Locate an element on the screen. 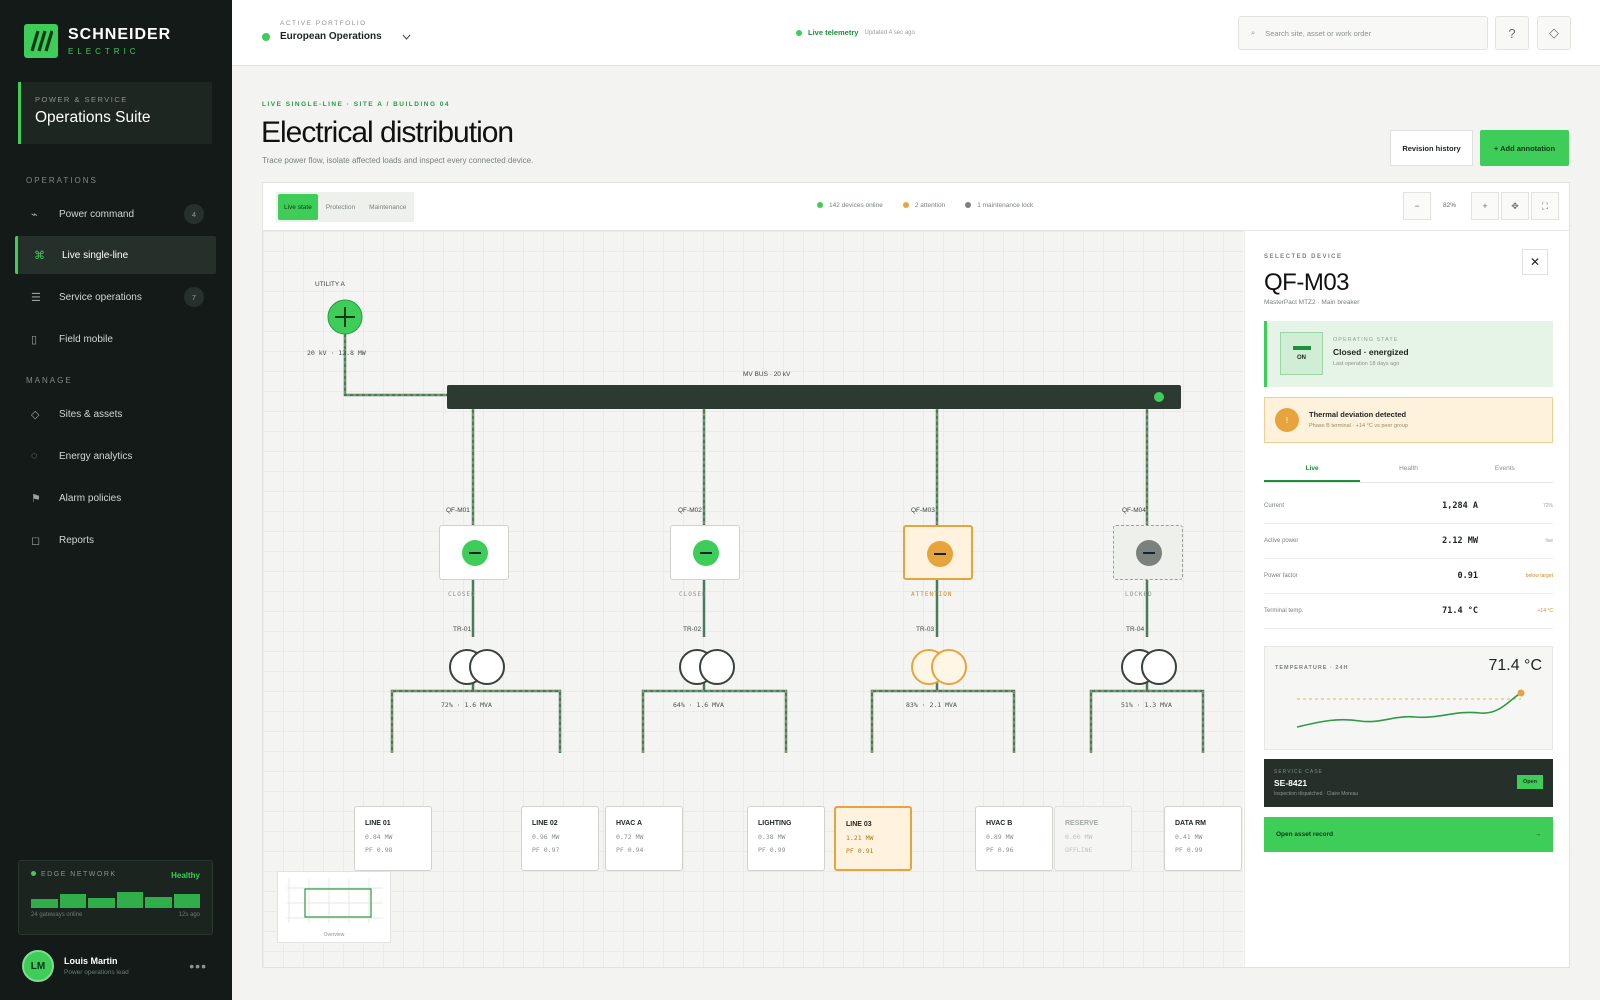  breaker-label: QF-M03 is located at coordinates (923, 510).